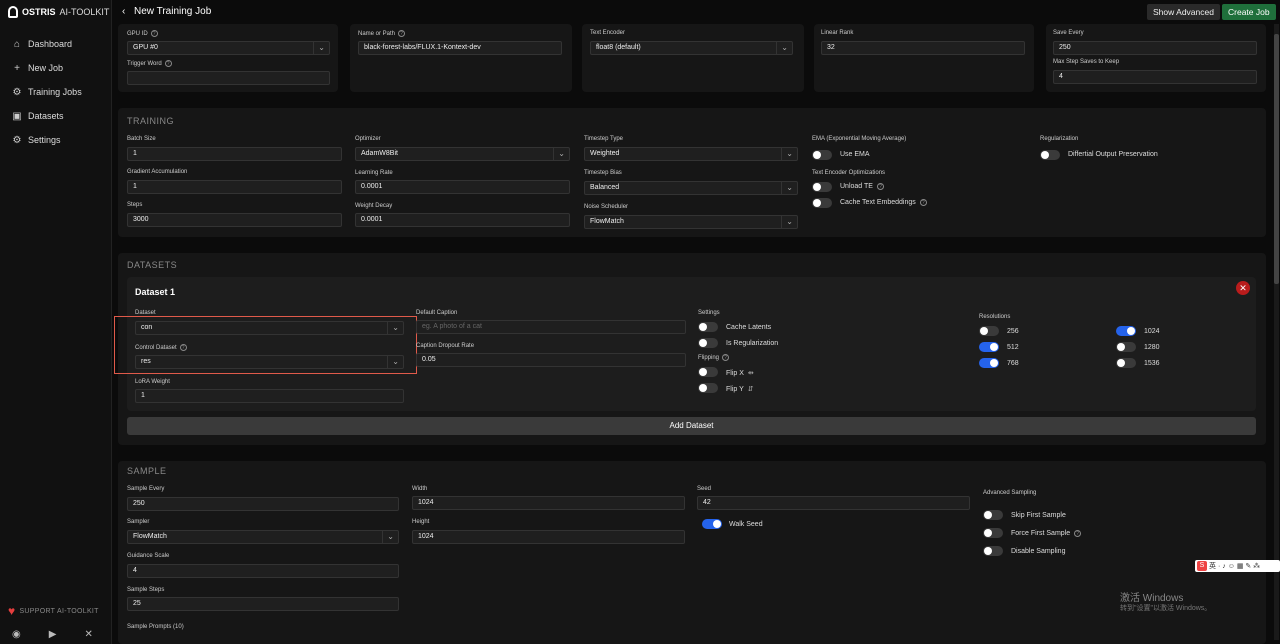 The image size is (1280, 644). I want to click on walk-seed-label: Walk Seed, so click(746, 524).